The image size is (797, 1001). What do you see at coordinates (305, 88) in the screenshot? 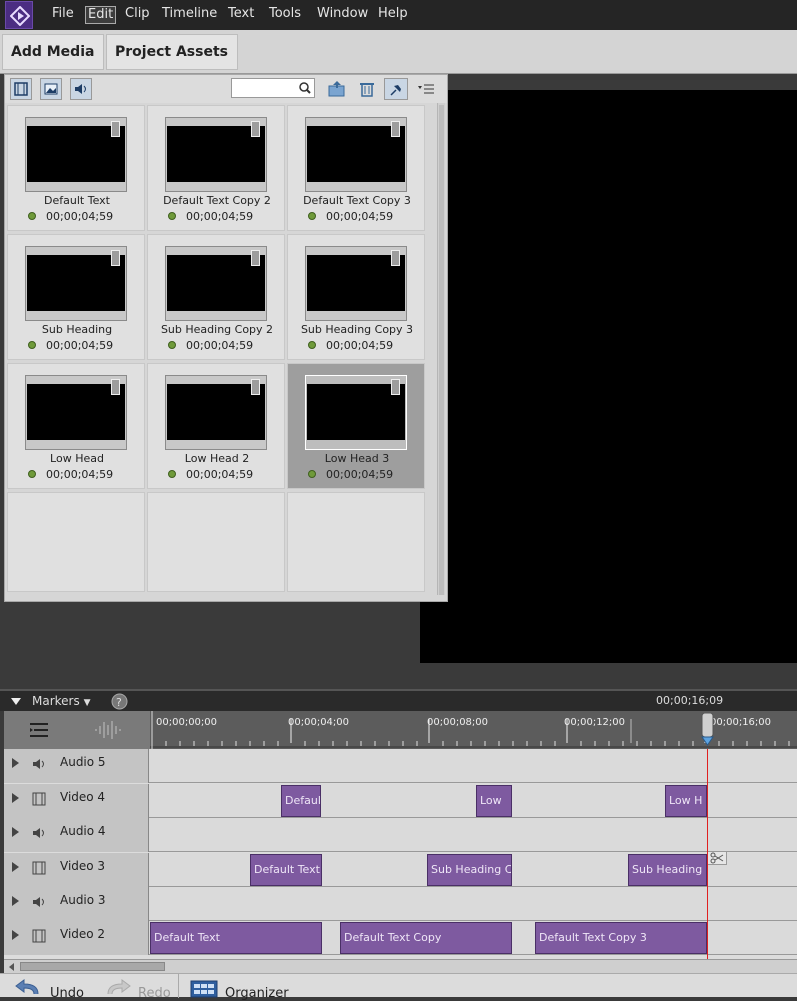
I see `search-icon` at bounding box center [305, 88].